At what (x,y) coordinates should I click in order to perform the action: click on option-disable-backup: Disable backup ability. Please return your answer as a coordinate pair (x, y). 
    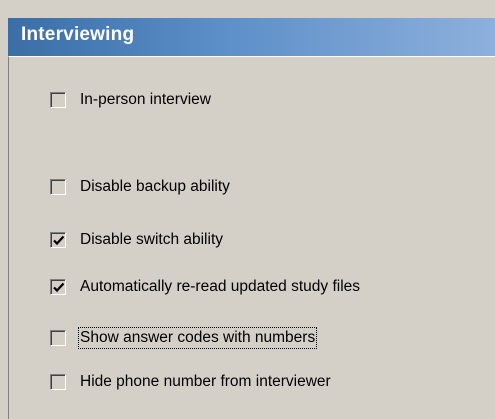
    Looking at the image, I should click on (140, 187).